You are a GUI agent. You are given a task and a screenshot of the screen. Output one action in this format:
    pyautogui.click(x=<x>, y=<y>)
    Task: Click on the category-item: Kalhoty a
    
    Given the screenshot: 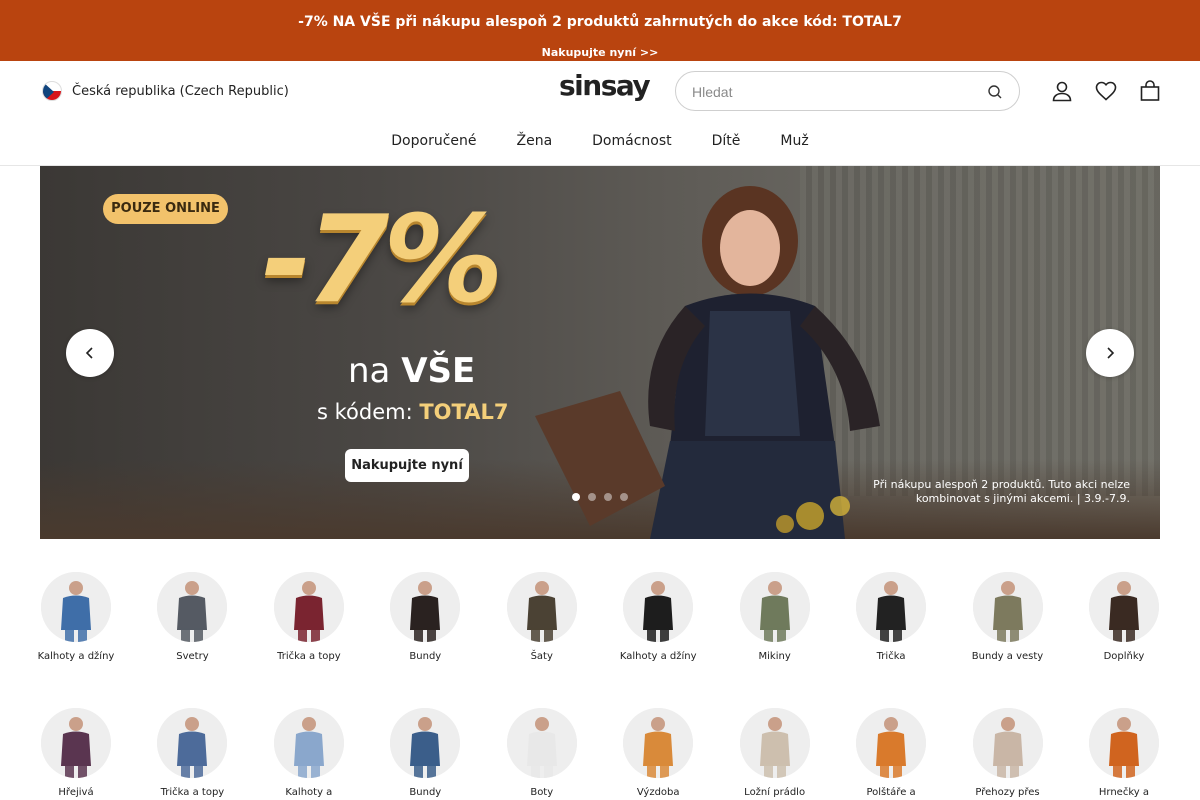 What is the action you would take?
    pyautogui.click(x=309, y=753)
    